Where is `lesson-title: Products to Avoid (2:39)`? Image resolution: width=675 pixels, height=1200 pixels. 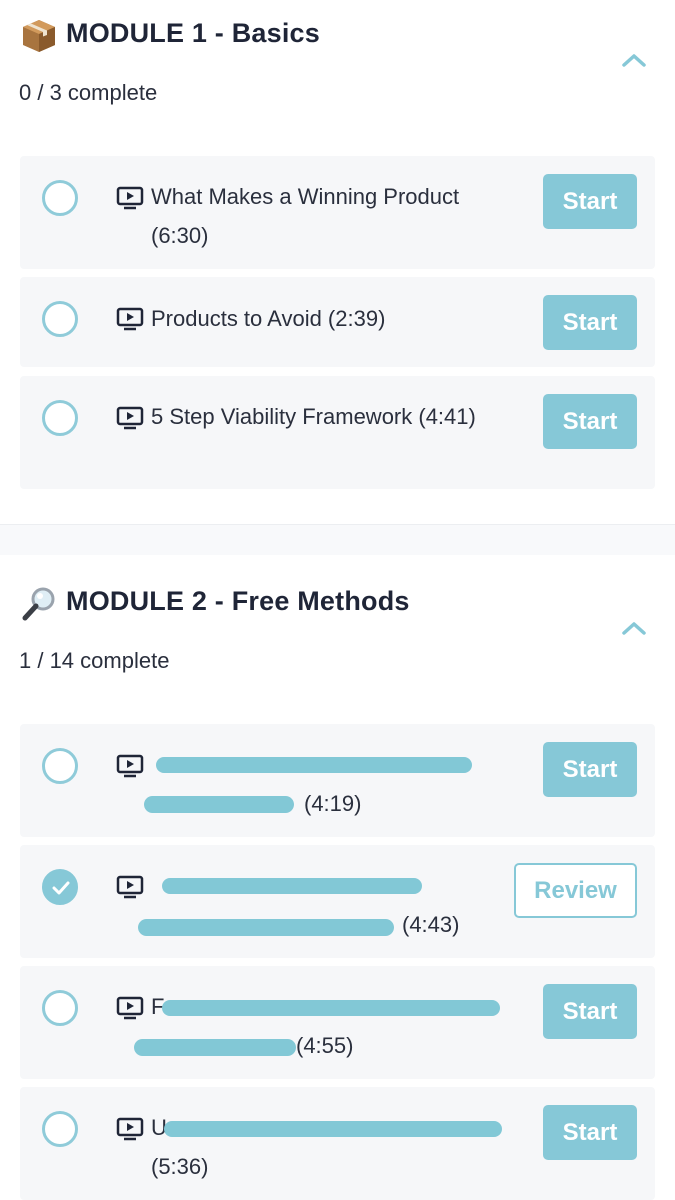 lesson-title: Products to Avoid (2:39) is located at coordinates (321, 318).